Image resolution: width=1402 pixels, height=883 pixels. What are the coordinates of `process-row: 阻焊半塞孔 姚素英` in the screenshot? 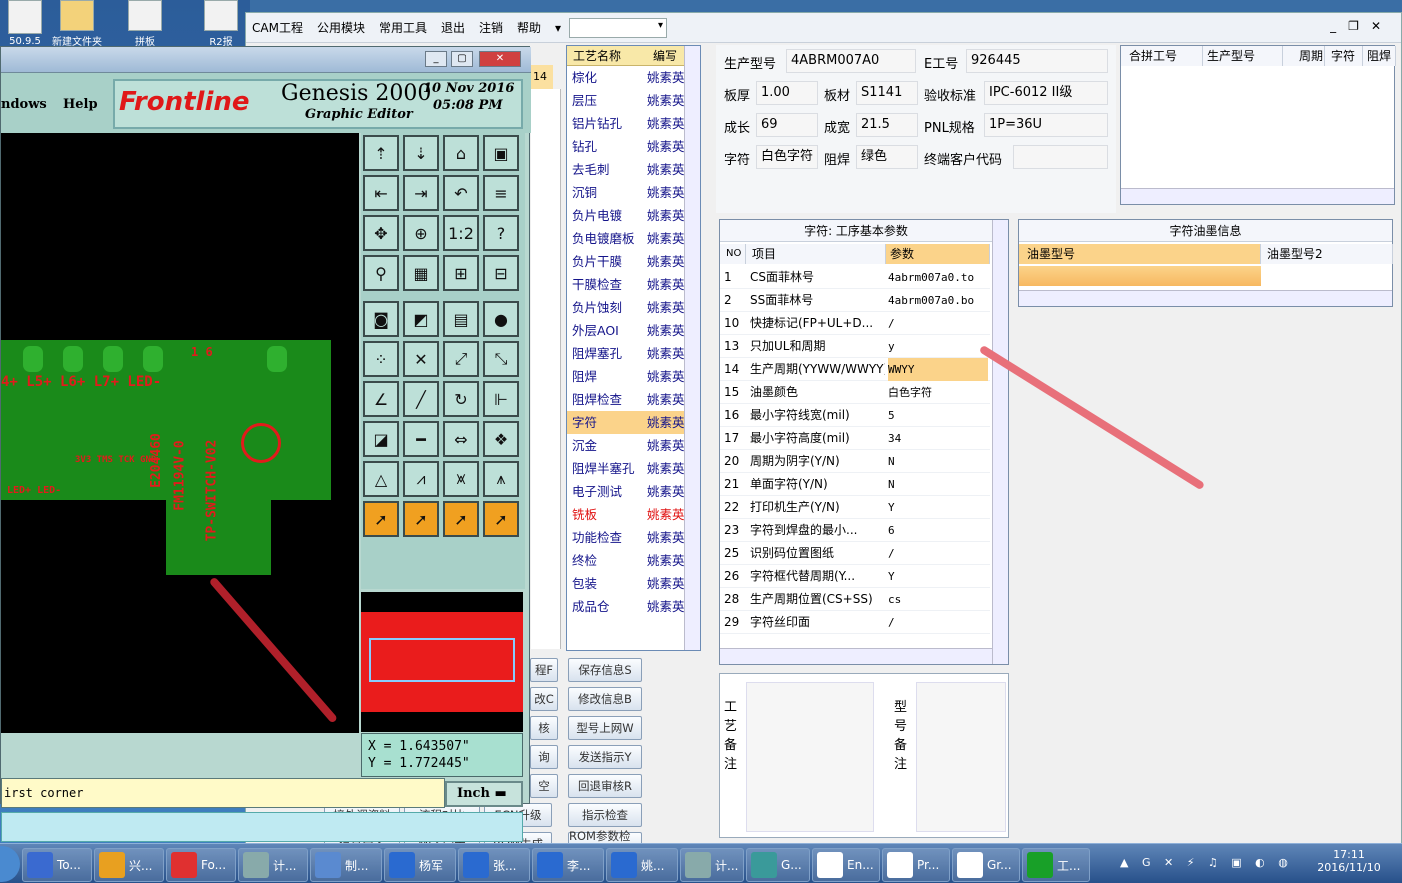 It's located at (633, 468).